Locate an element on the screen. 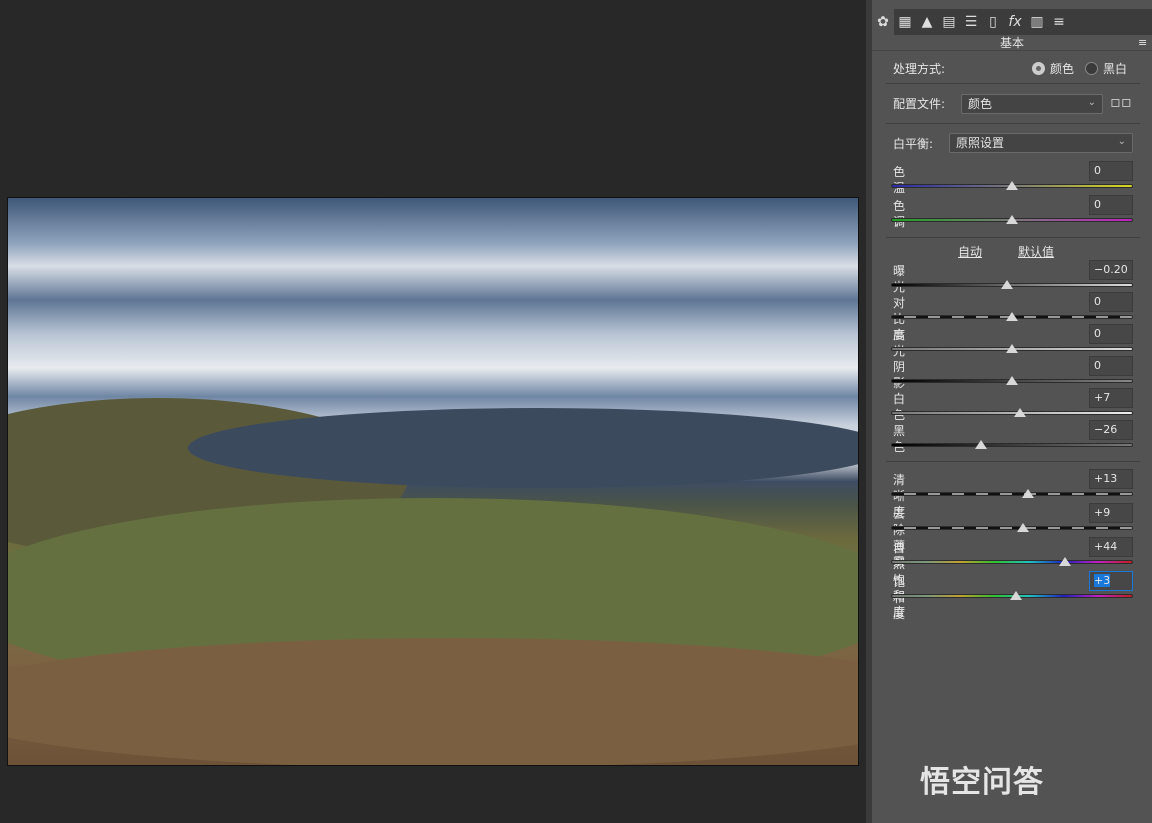  slider-value-input: −0.20 is located at coordinates (1111, 270).